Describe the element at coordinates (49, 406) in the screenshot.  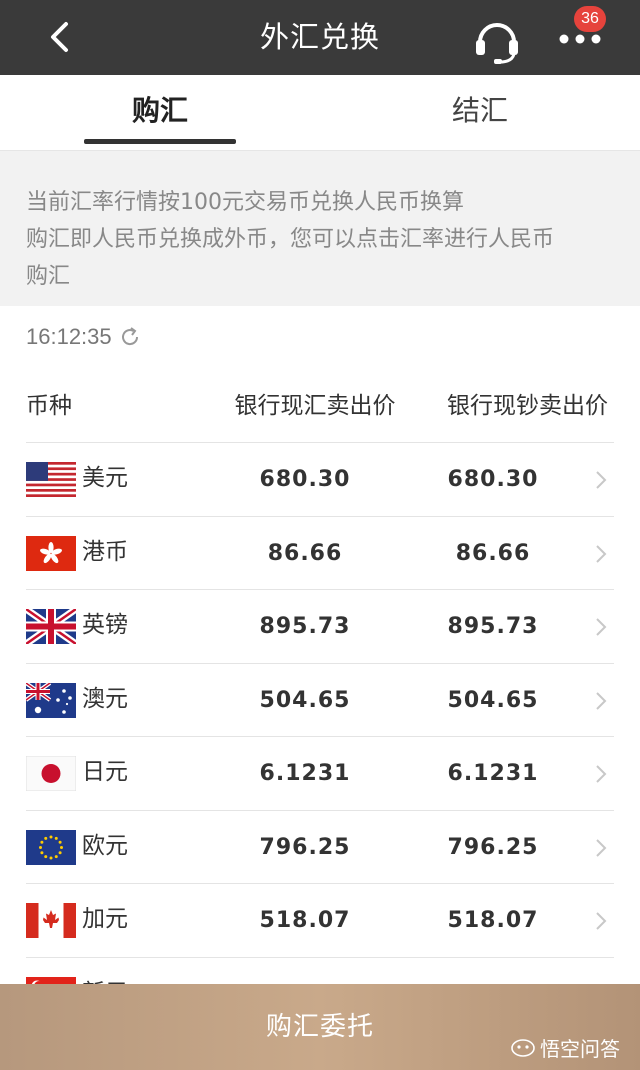
I see `column-header-currency: 币种` at that location.